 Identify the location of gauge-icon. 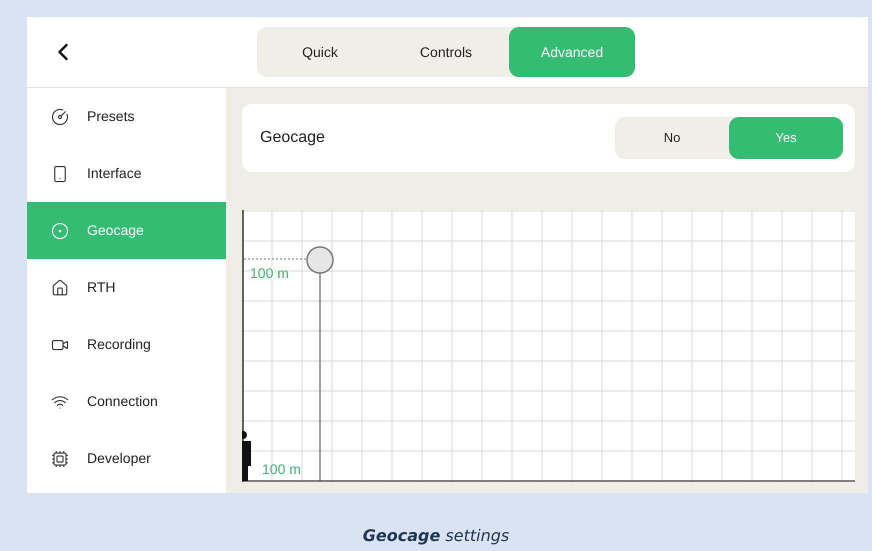
(60, 117).